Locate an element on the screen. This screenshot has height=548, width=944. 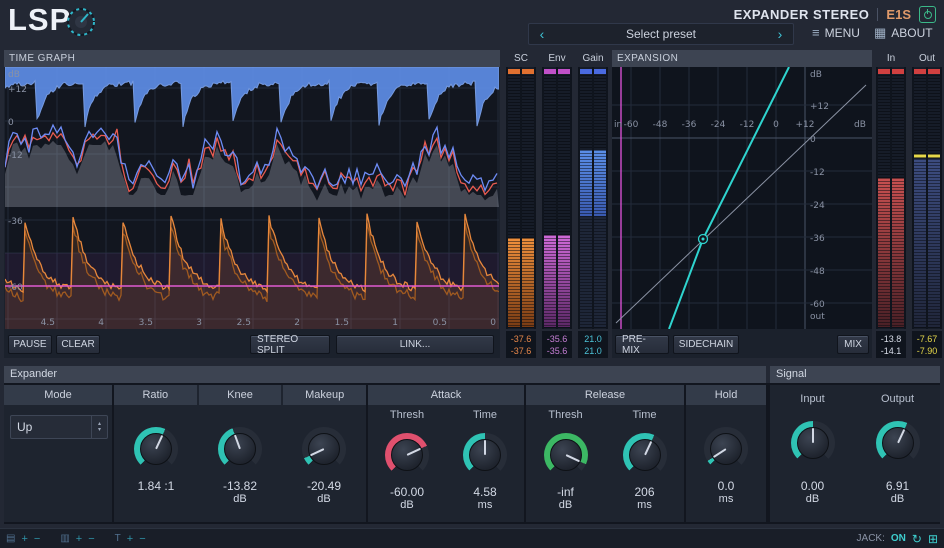
next-preset-icon: › is located at coordinates (780, 34).